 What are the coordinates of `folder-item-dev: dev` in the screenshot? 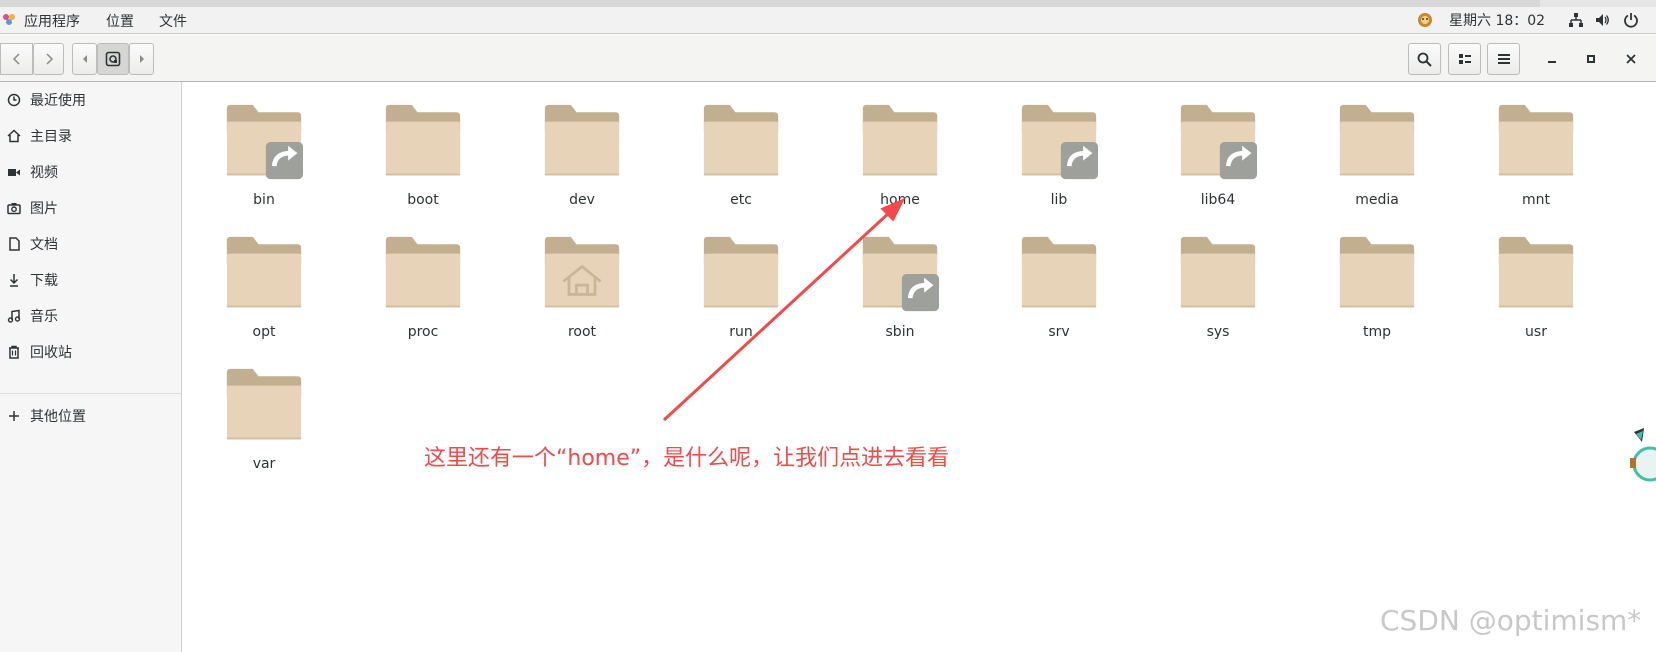 It's located at (579, 145).